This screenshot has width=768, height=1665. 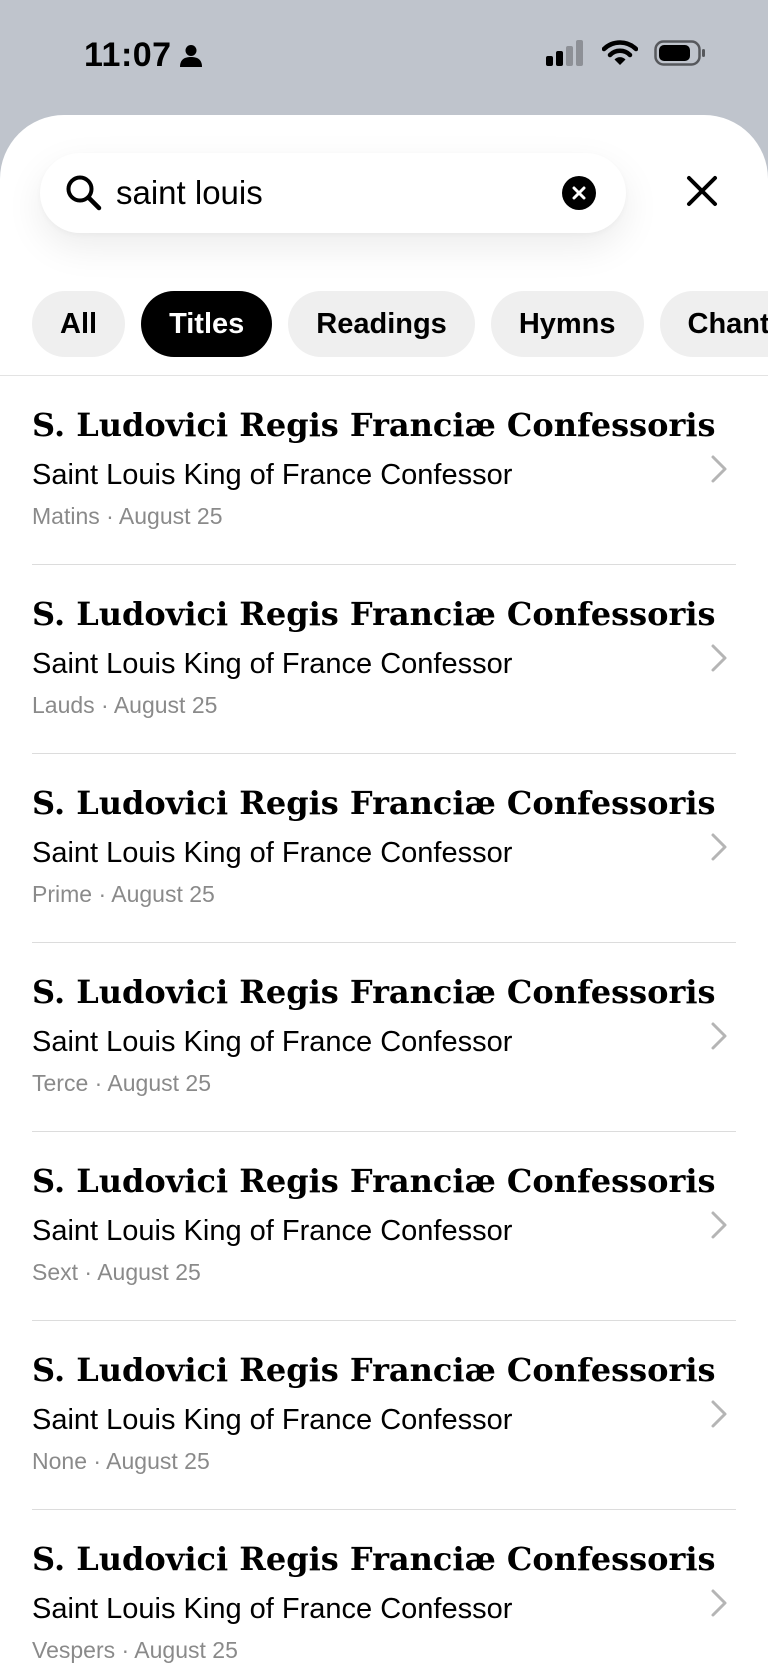 What do you see at coordinates (121, 1083) in the screenshot?
I see `result-meta: Terce · August 25` at bounding box center [121, 1083].